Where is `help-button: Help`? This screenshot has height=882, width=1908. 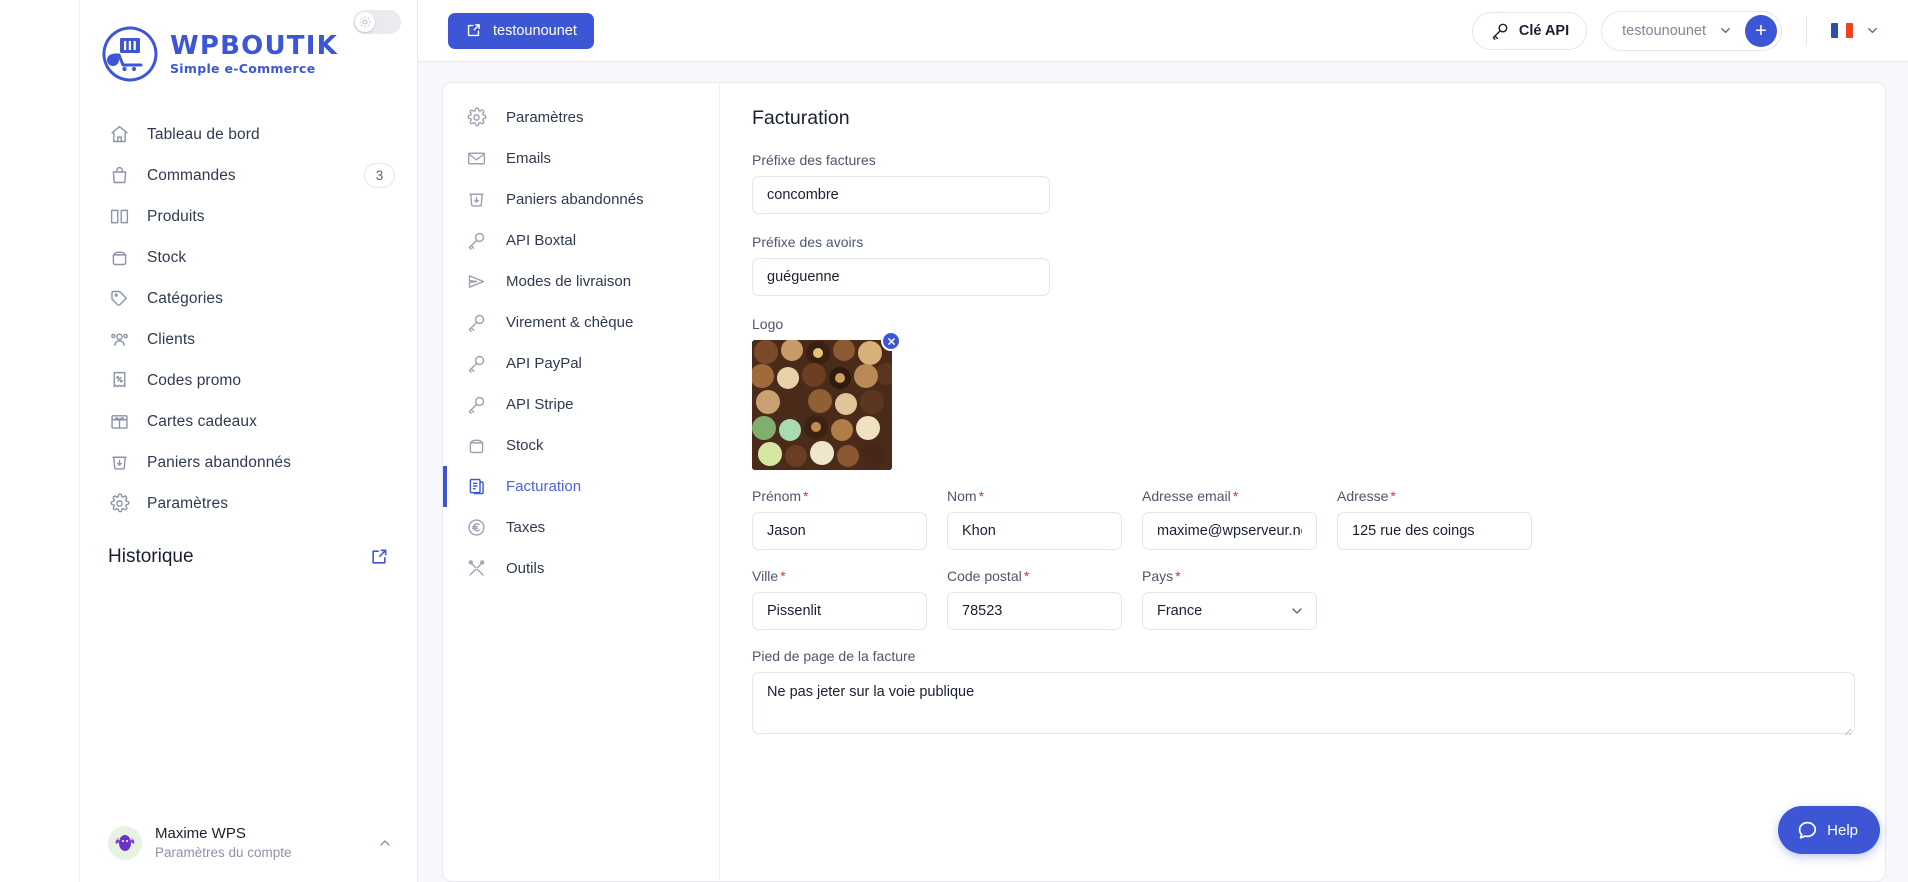 help-button: Help is located at coordinates (1829, 830).